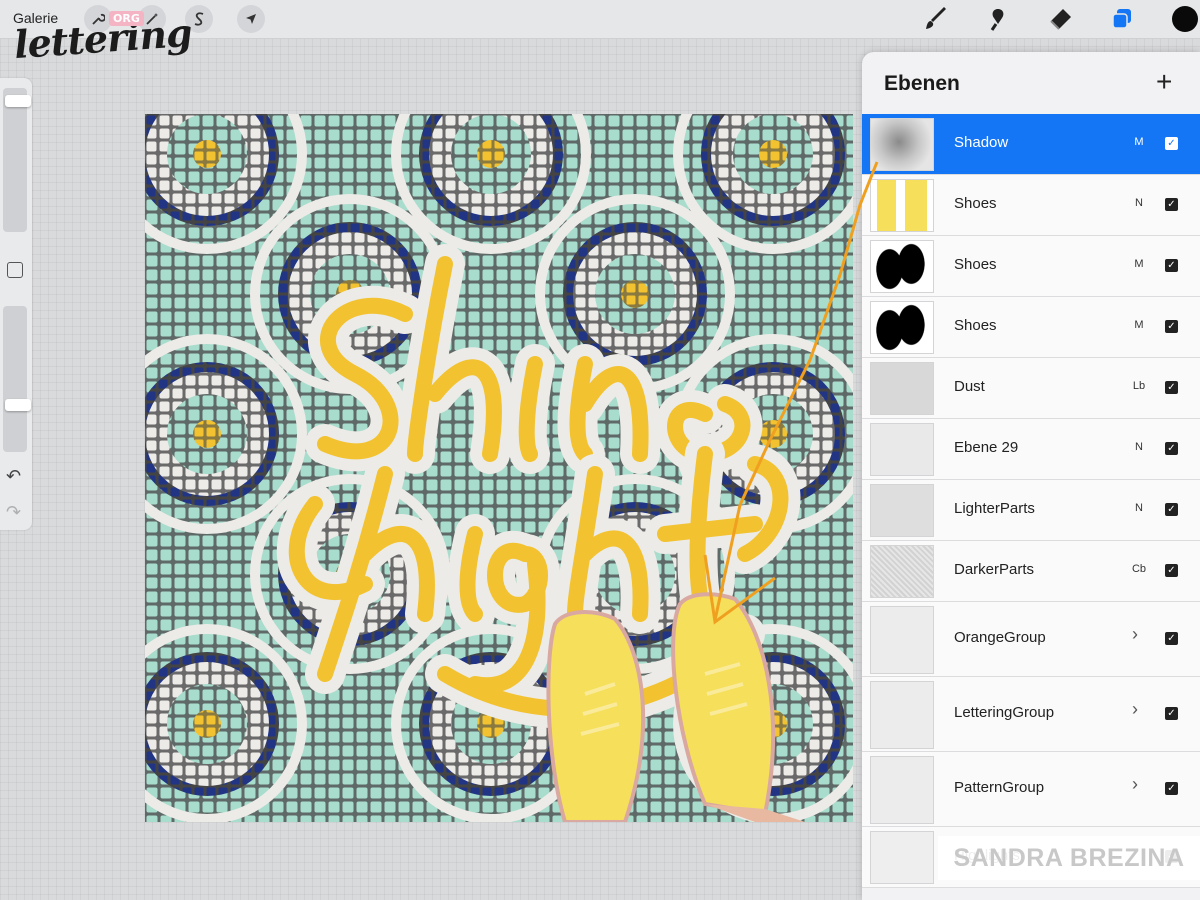 This screenshot has width=1200, height=900. I want to click on watermark: SANDRA BREZINA, so click(1069, 858).